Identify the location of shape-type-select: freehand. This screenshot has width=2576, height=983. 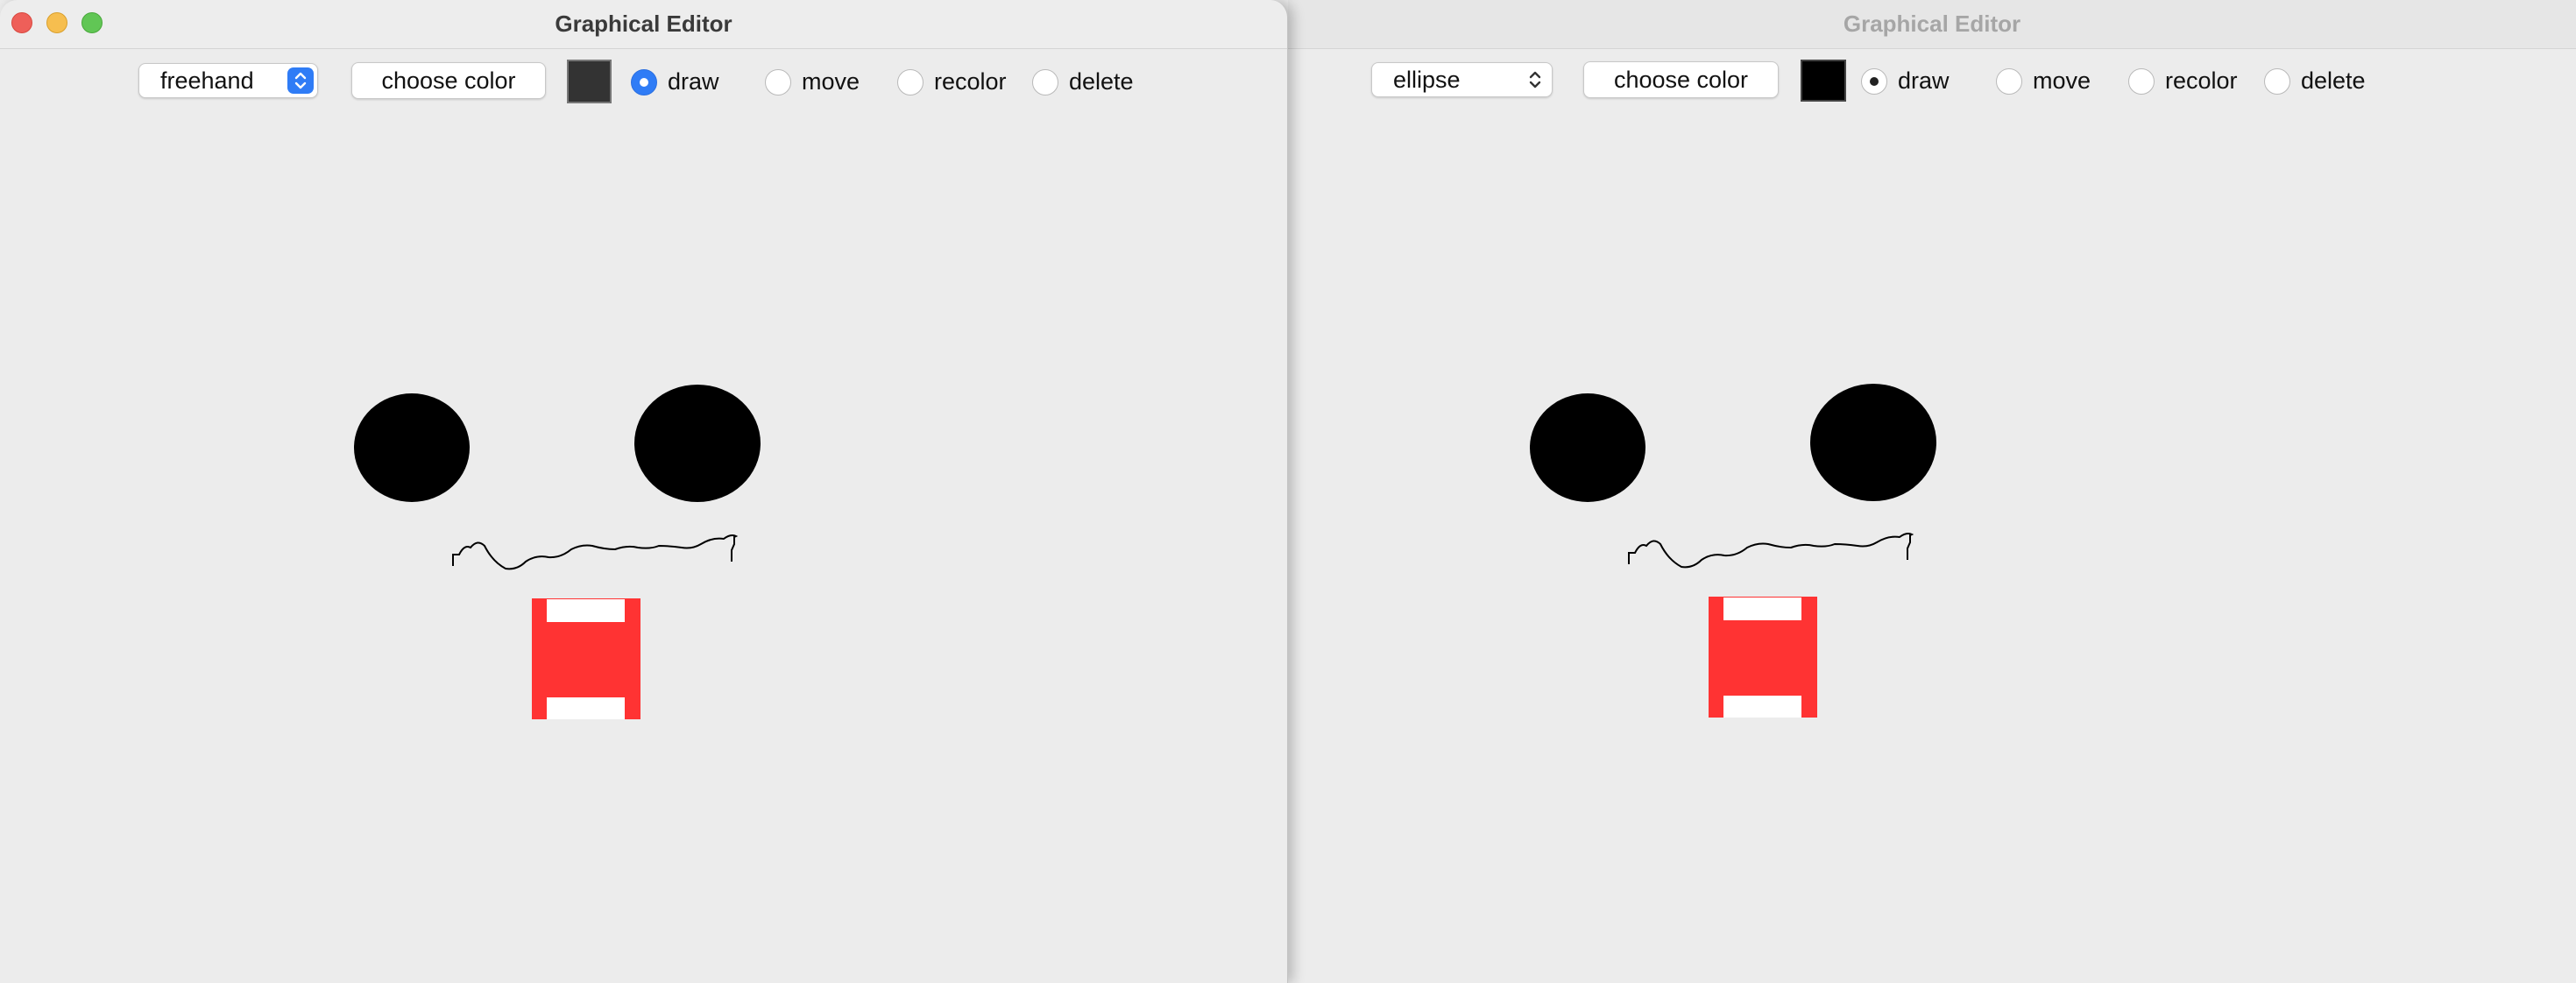
(228, 80).